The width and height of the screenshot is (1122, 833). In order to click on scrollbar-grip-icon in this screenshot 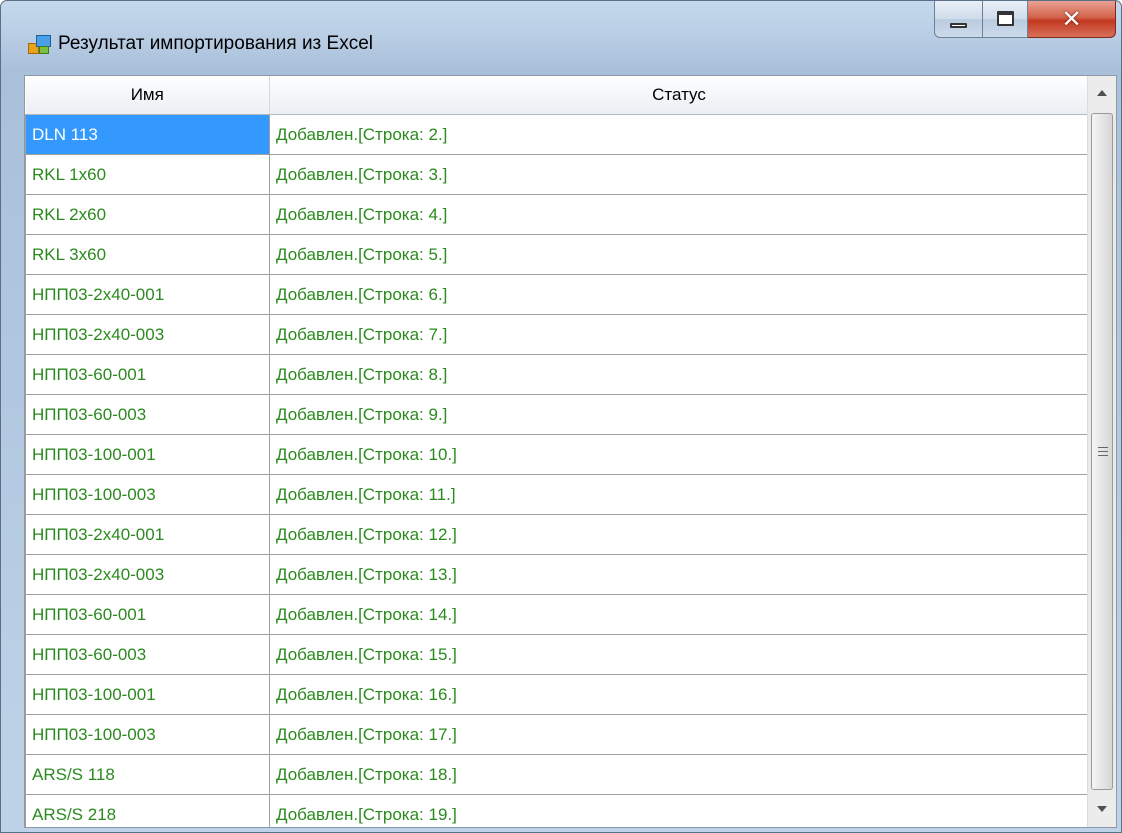, I will do `click(1103, 452)`.